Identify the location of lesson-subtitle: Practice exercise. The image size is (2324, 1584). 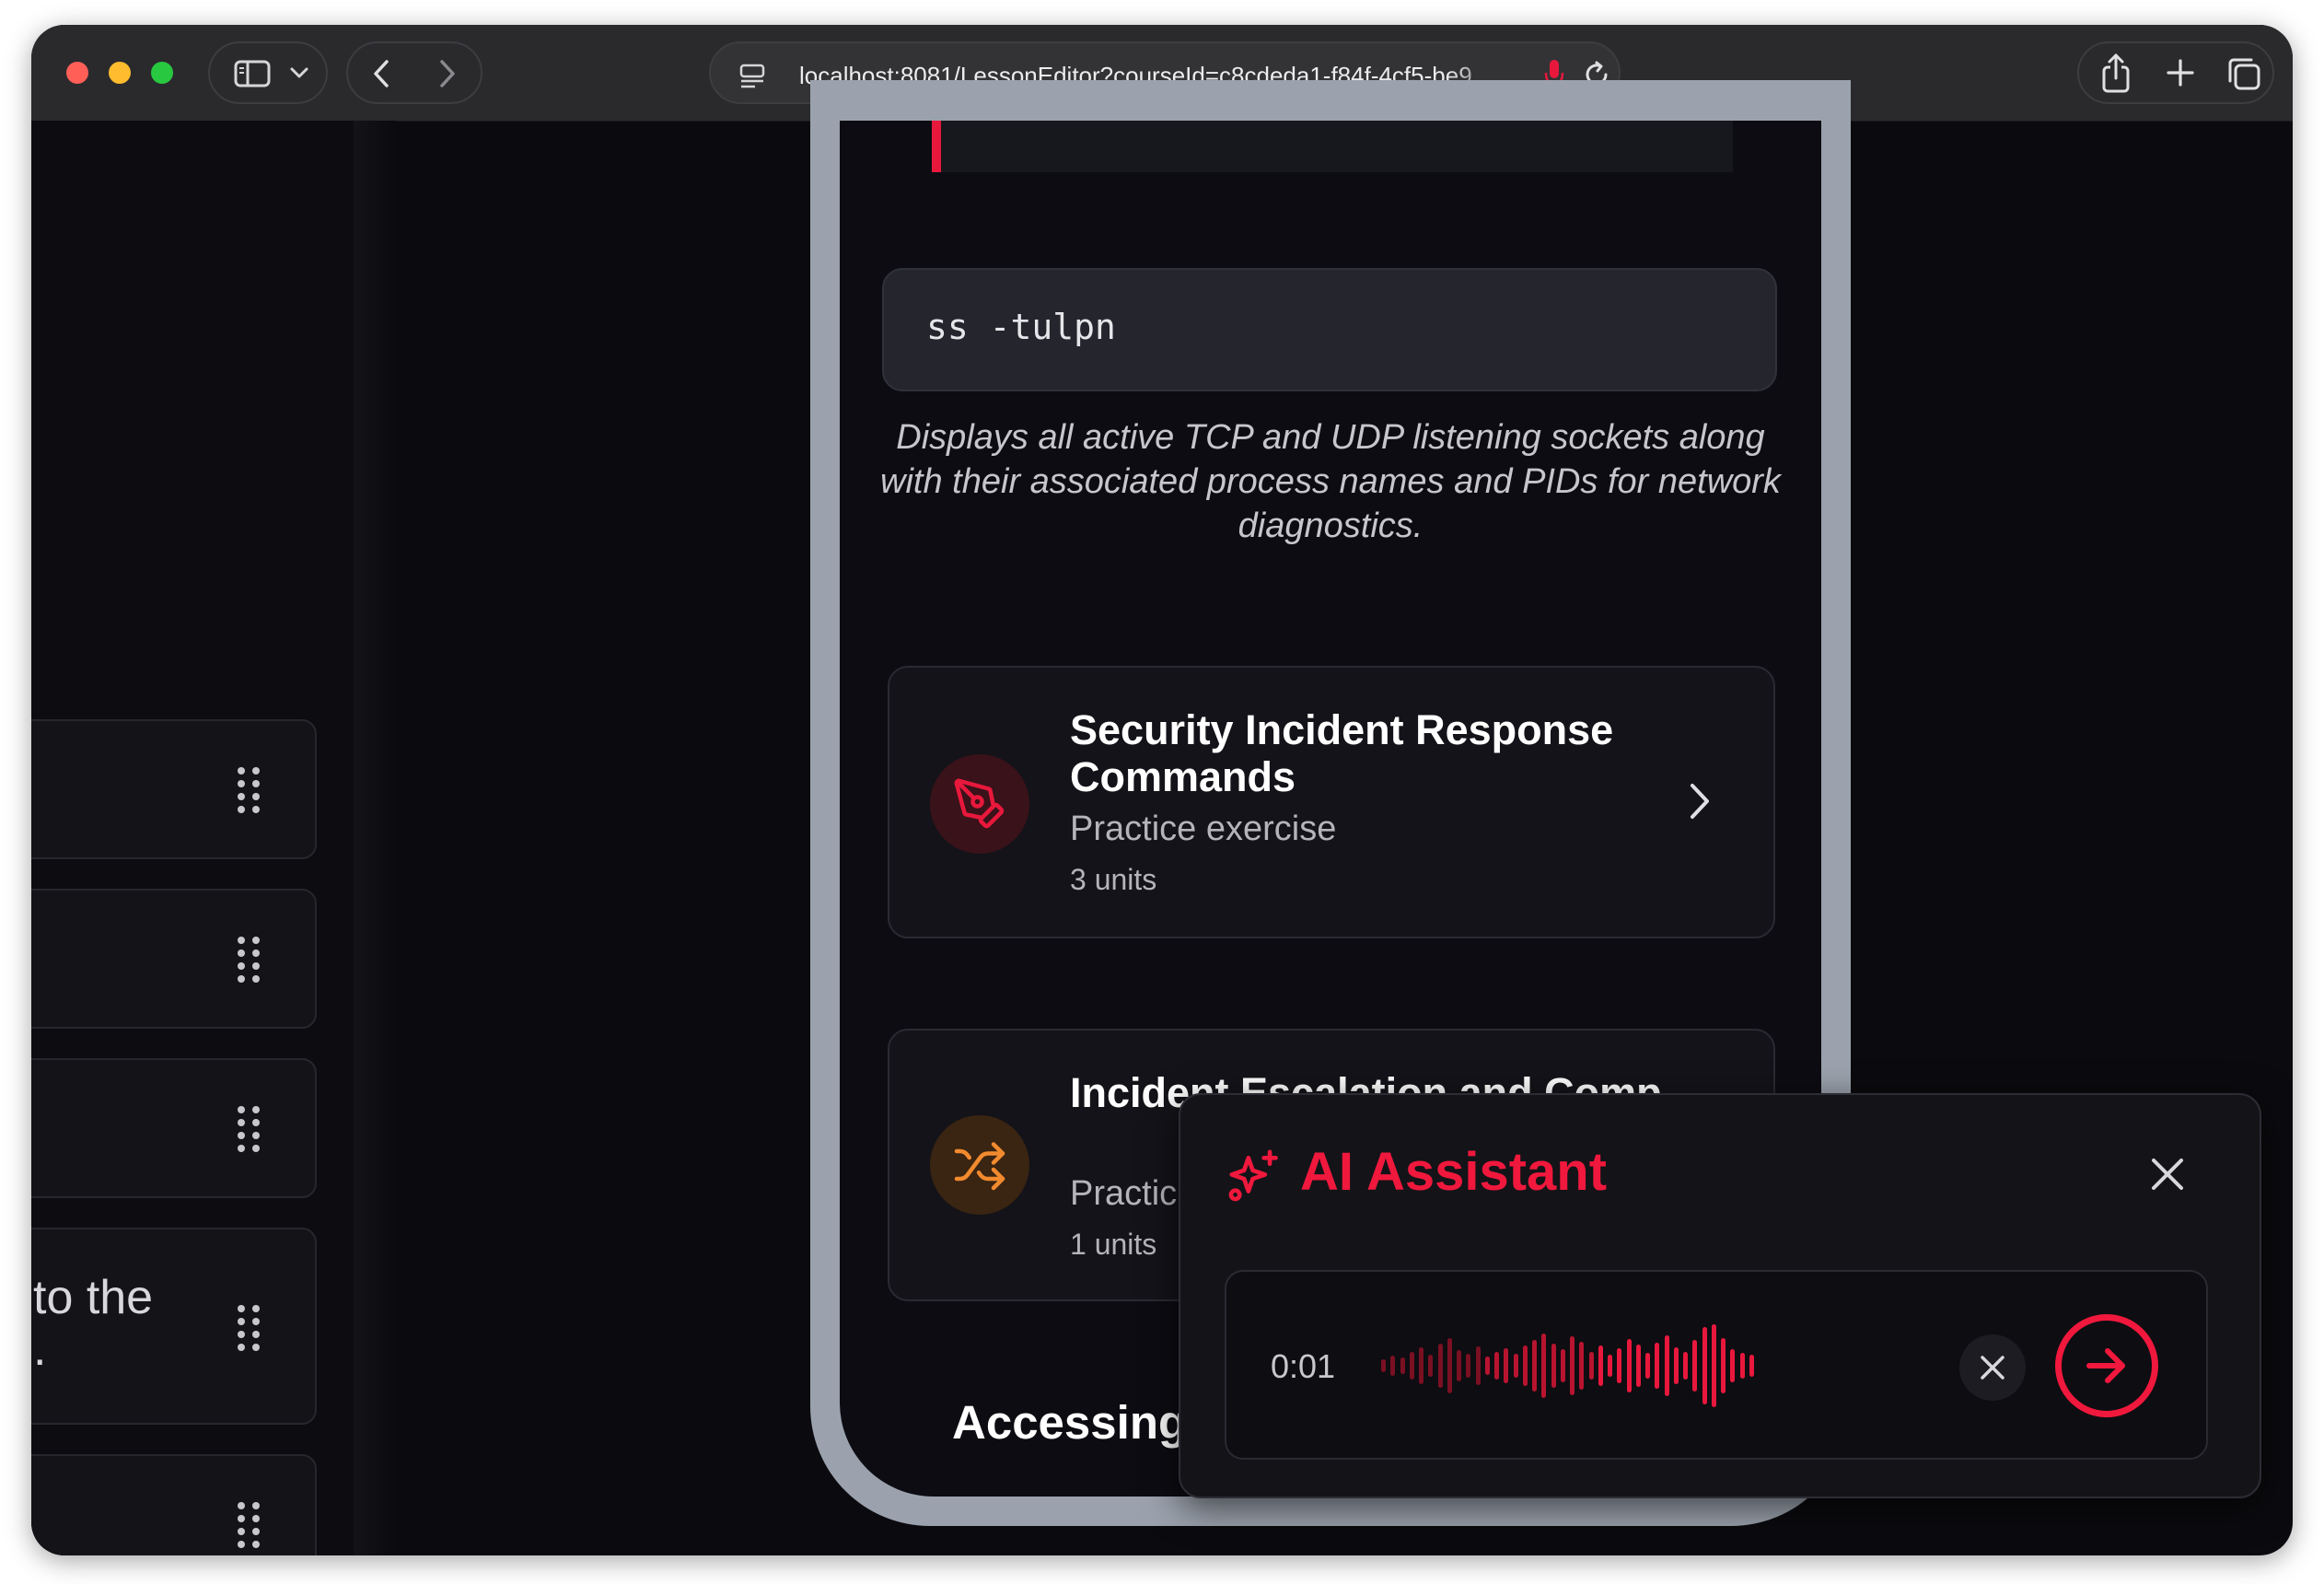
(1204, 828).